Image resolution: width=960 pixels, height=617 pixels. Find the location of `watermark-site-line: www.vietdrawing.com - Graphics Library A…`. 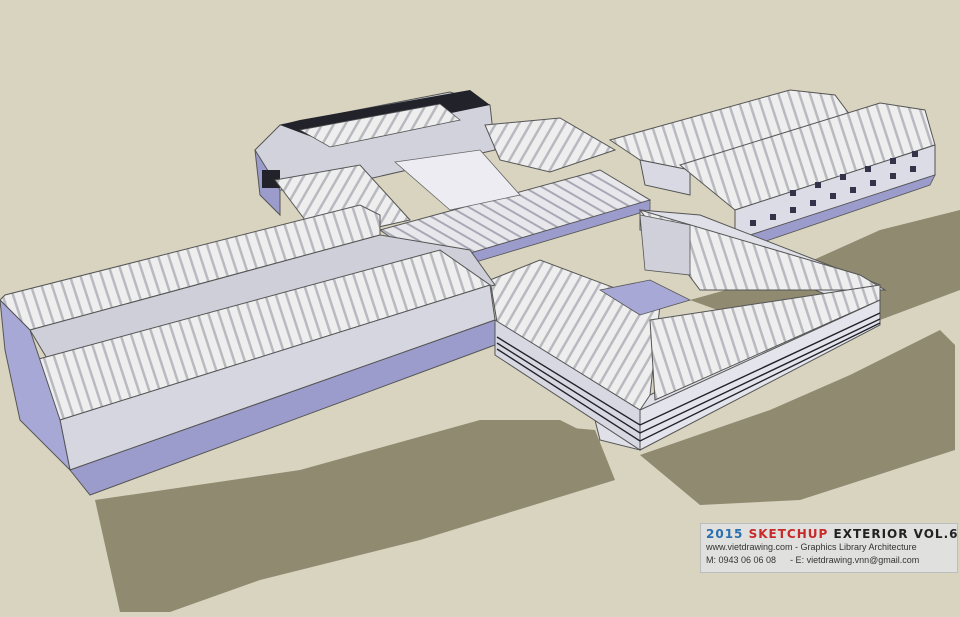

watermark-site-line: www.vietdrawing.com - Graphics Library A… is located at coordinates (811, 547).